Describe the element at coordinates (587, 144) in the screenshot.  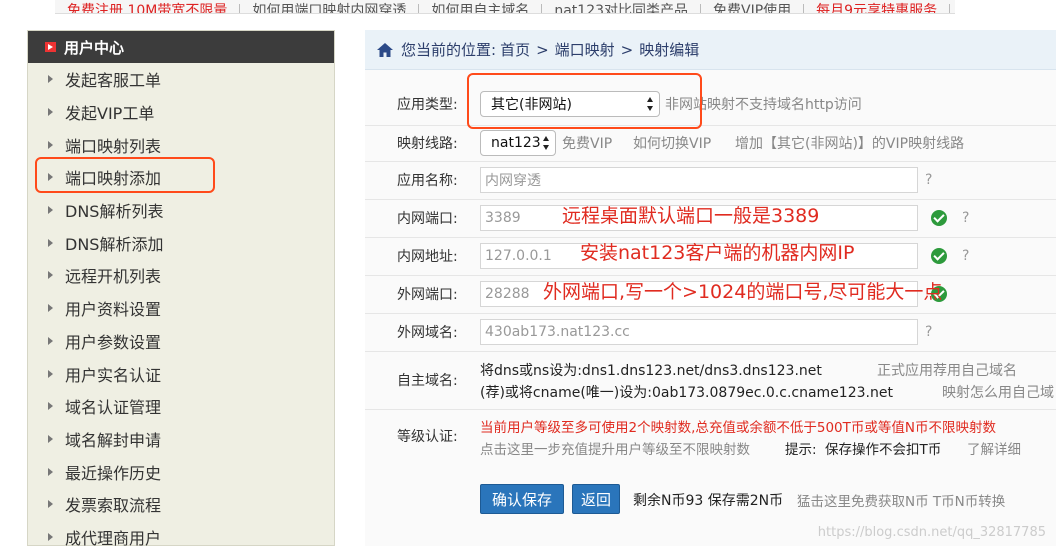
I see `route-hint: 免费VIP` at that location.